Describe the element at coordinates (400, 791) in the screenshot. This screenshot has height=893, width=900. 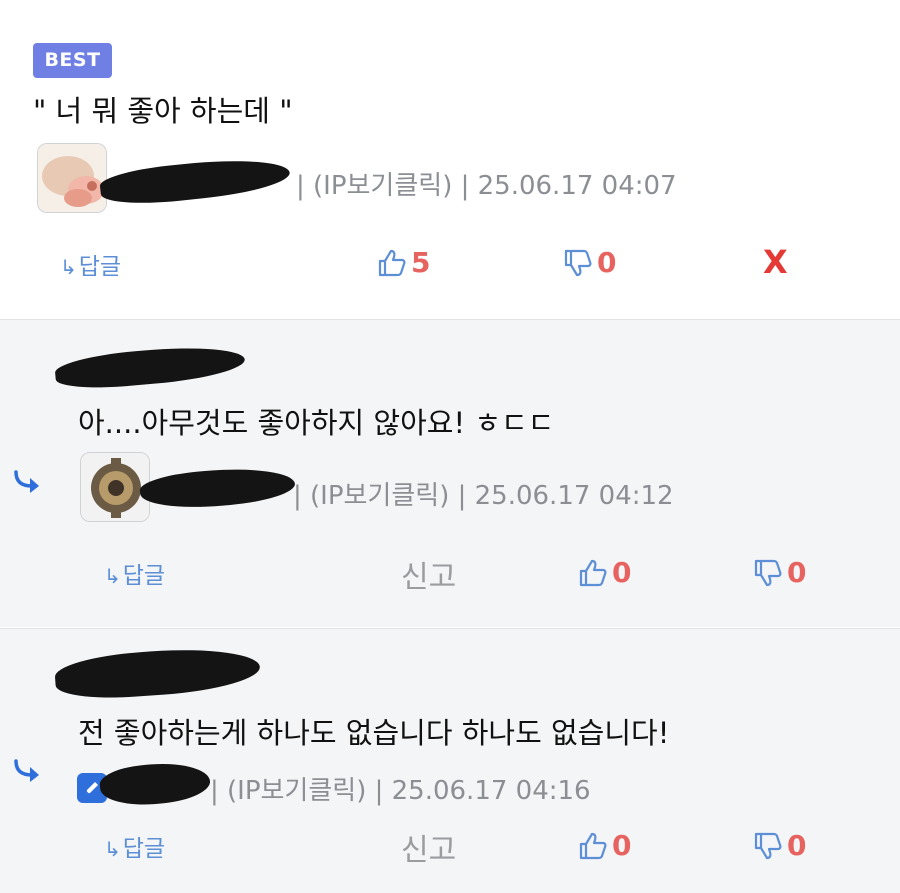
I see `comment-meta: | (IP보기클릭) | 25.06.17 04:16` at that location.